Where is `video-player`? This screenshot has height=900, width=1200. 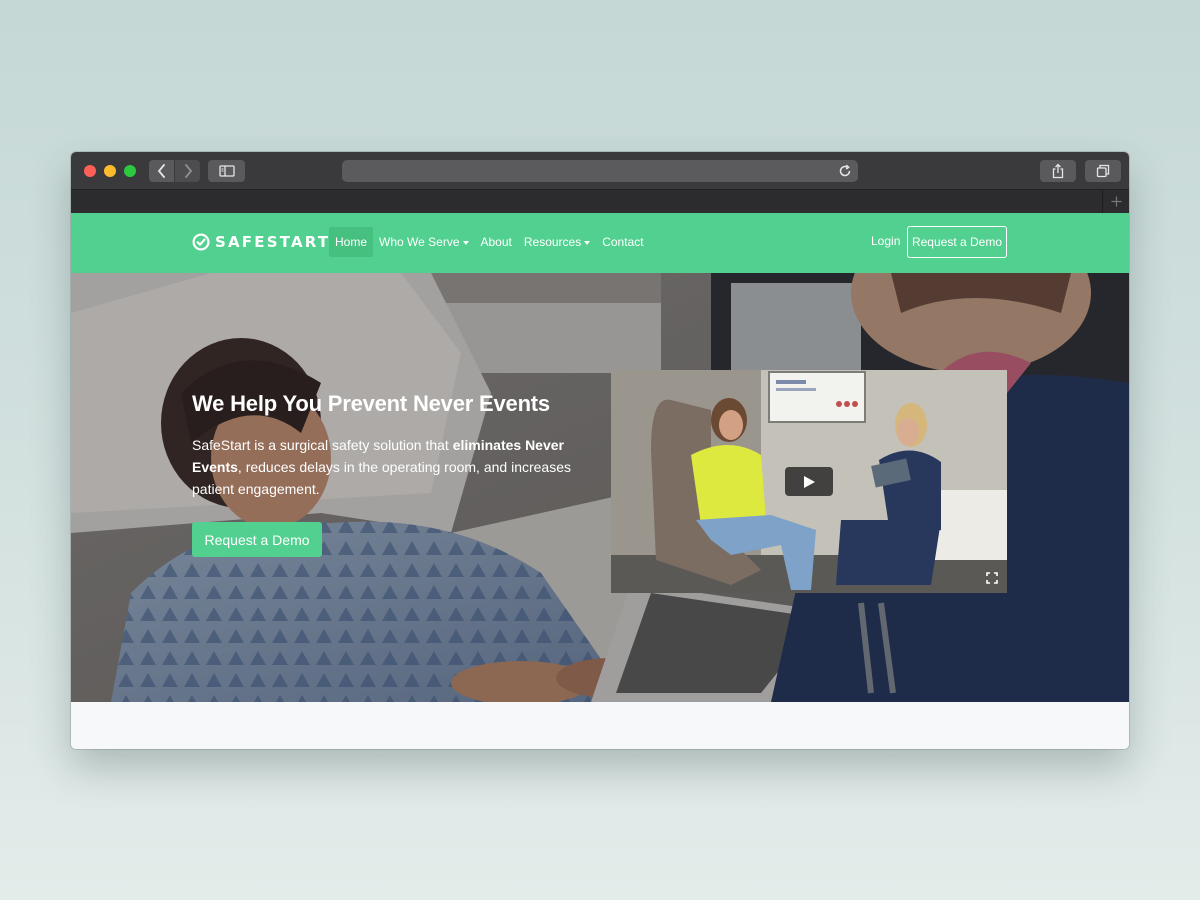
video-player is located at coordinates (809, 481).